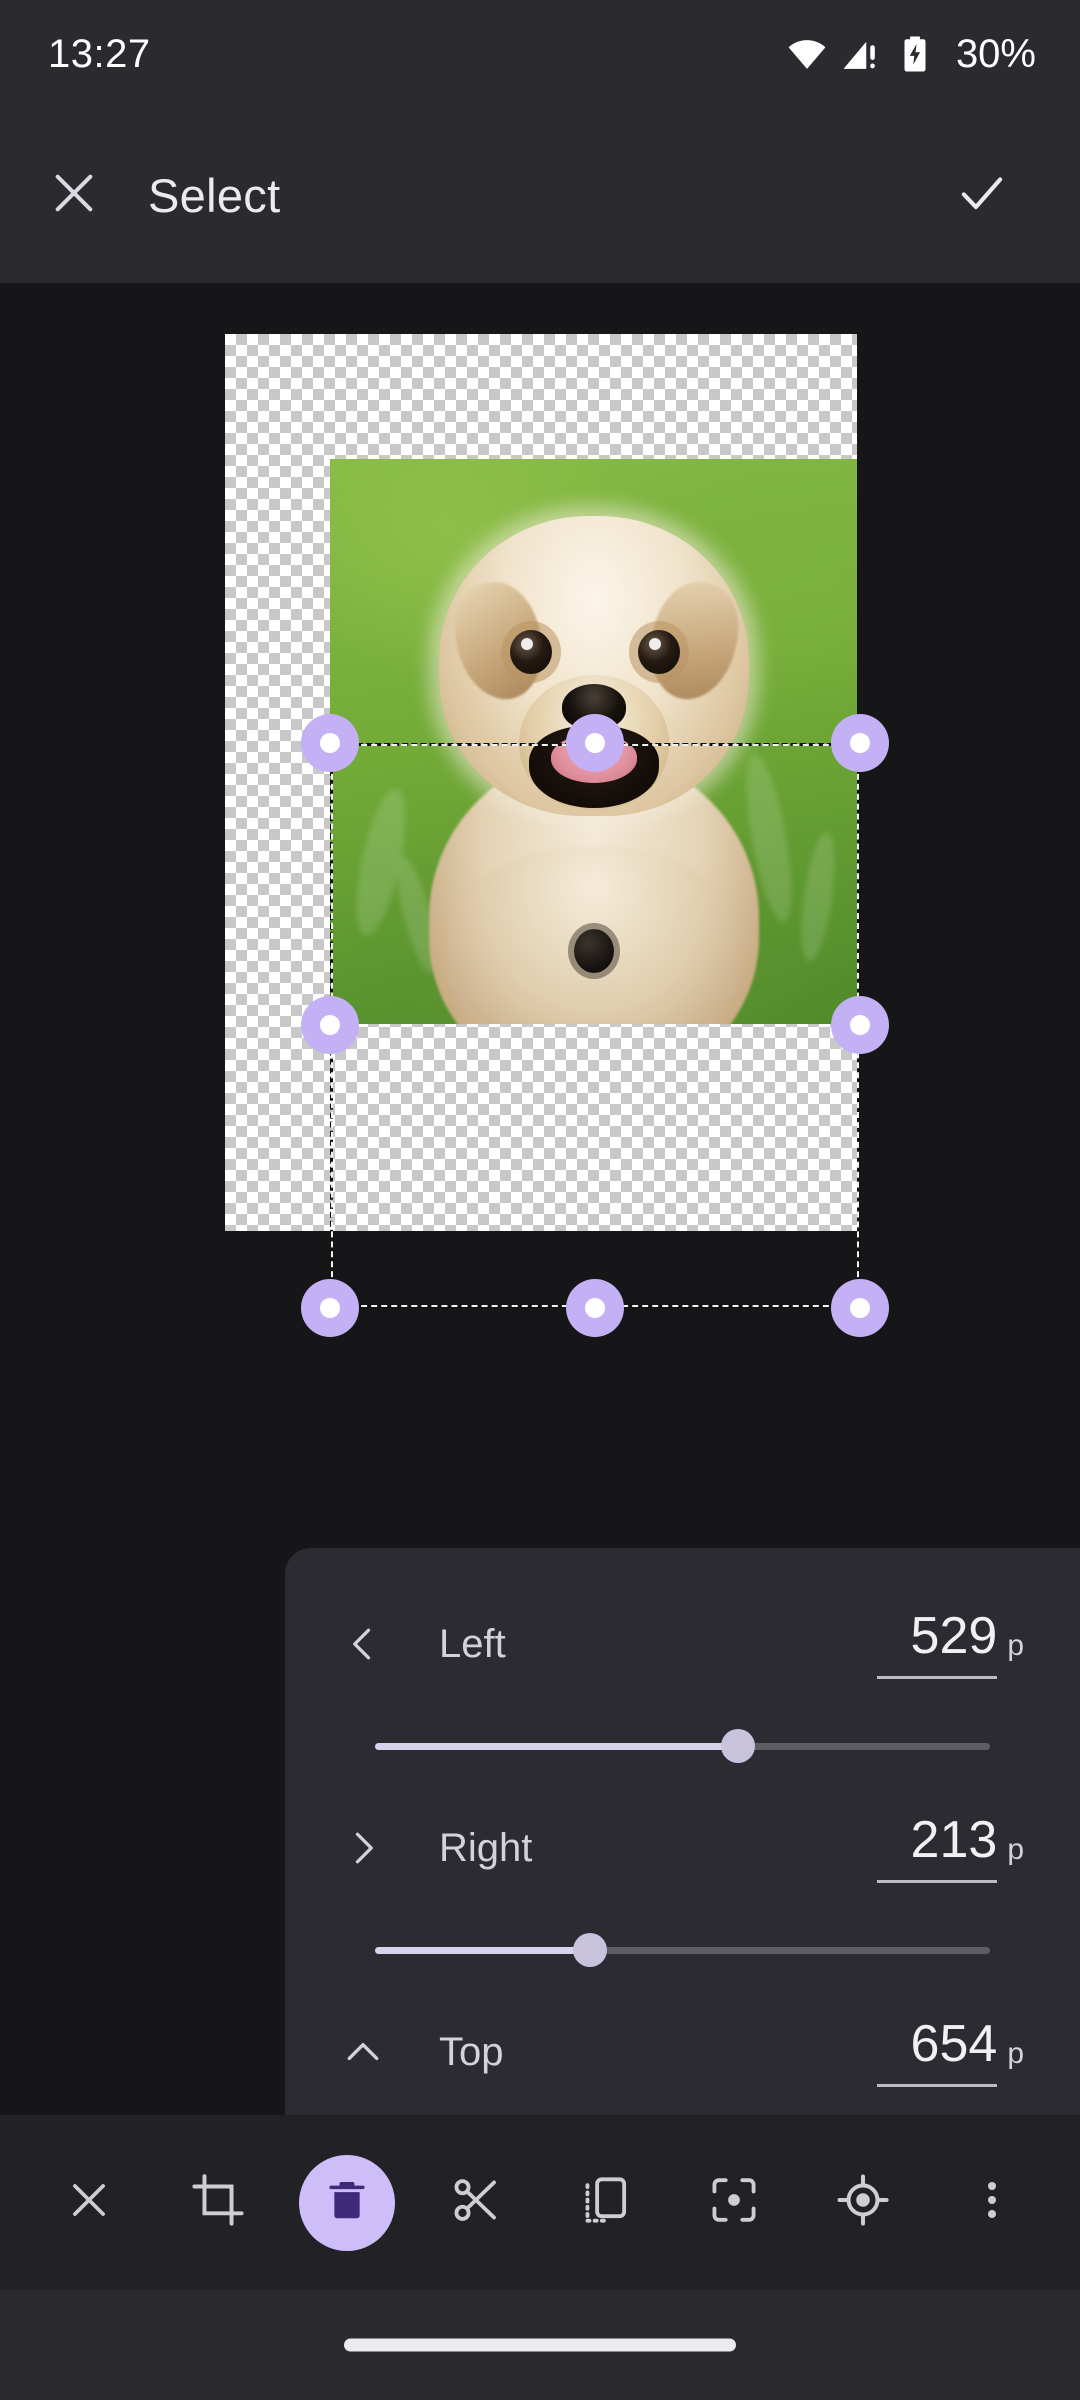 The image size is (1080, 2400). I want to click on copy-layer-icon, so click(605, 2202).